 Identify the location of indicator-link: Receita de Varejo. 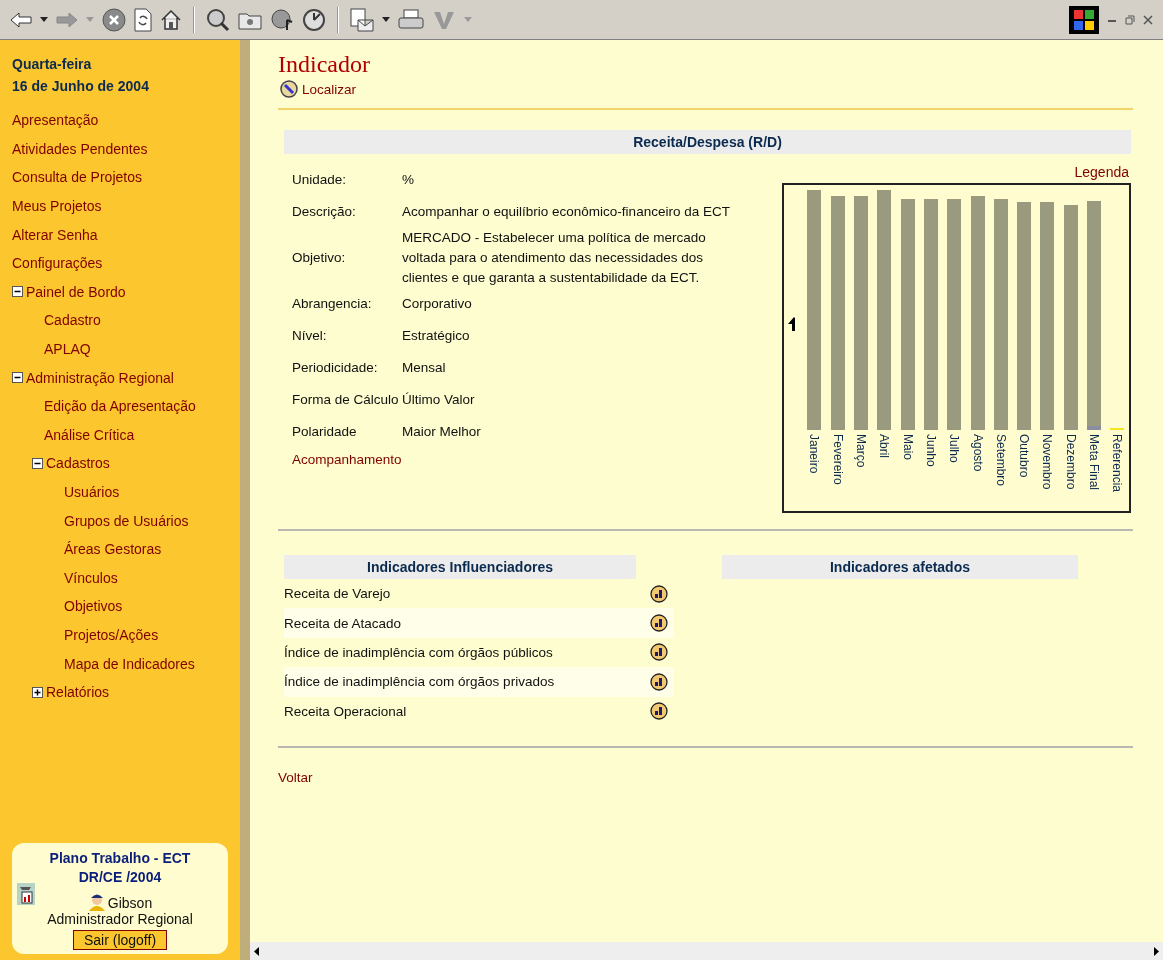
(337, 594).